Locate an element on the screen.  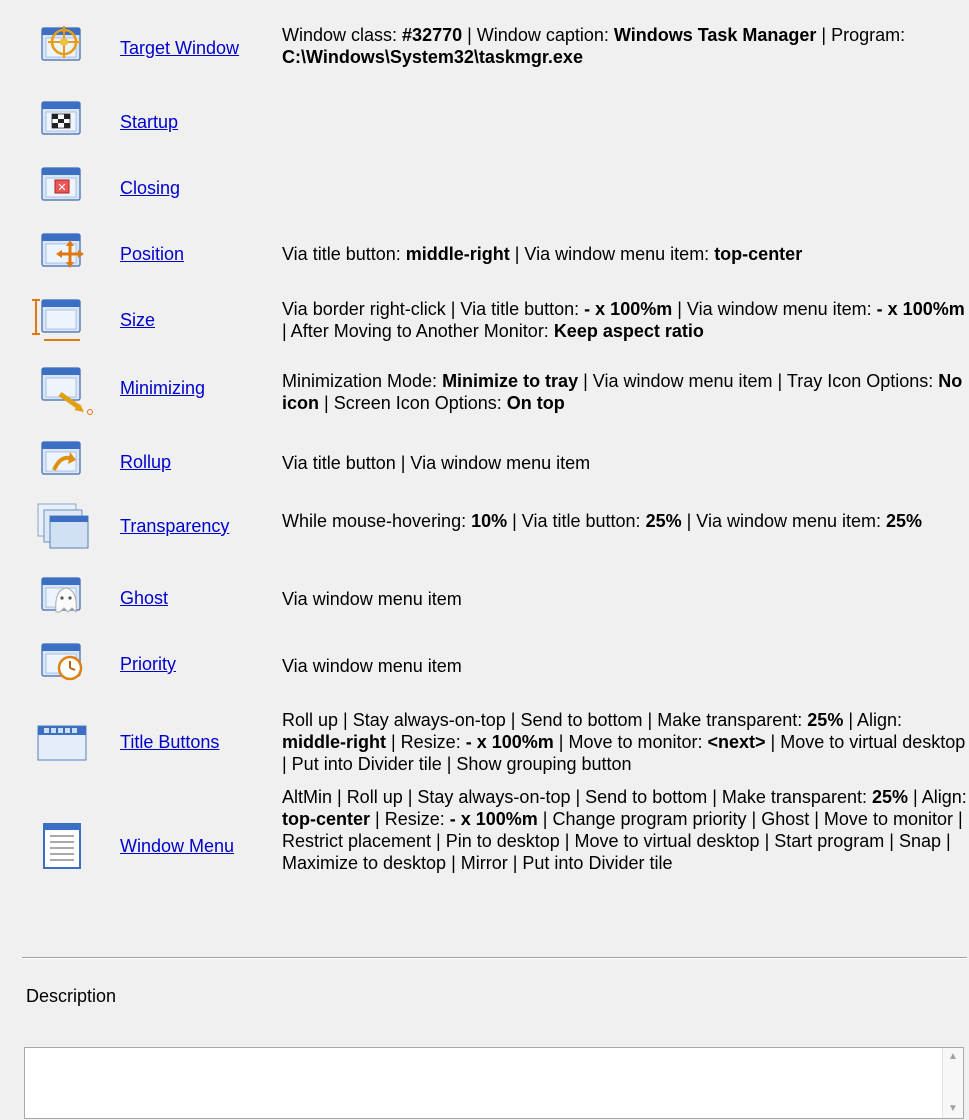
link-minimizing: Minimizing is located at coordinates (162, 388).